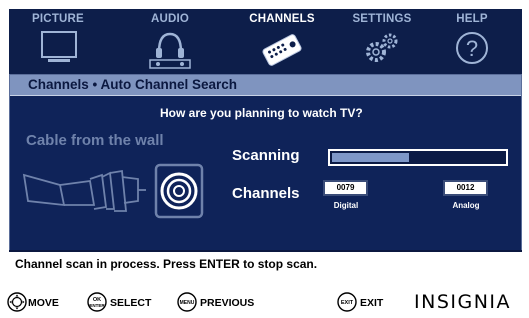 Image resolution: width=529 pixels, height=318 pixels. I want to click on hint-move: MOVE, so click(41, 302).